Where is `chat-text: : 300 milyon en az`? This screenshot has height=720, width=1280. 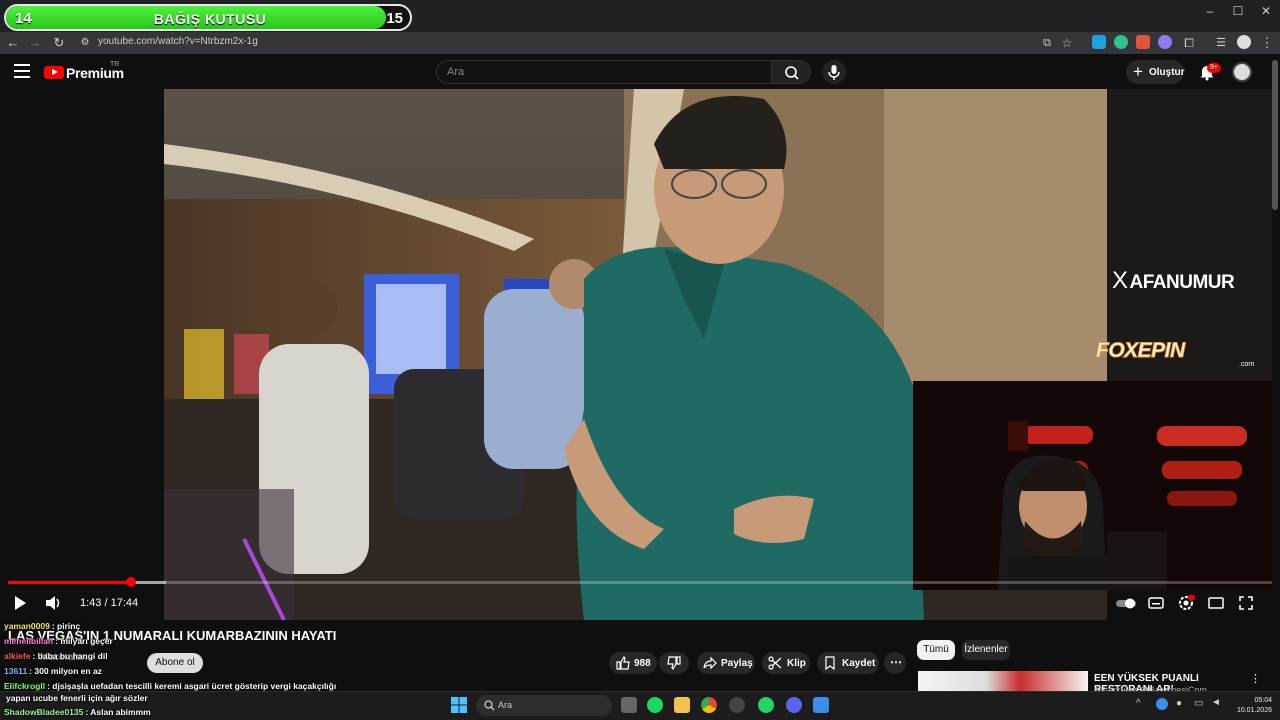 chat-text: : 300 milyon en az is located at coordinates (65, 671).